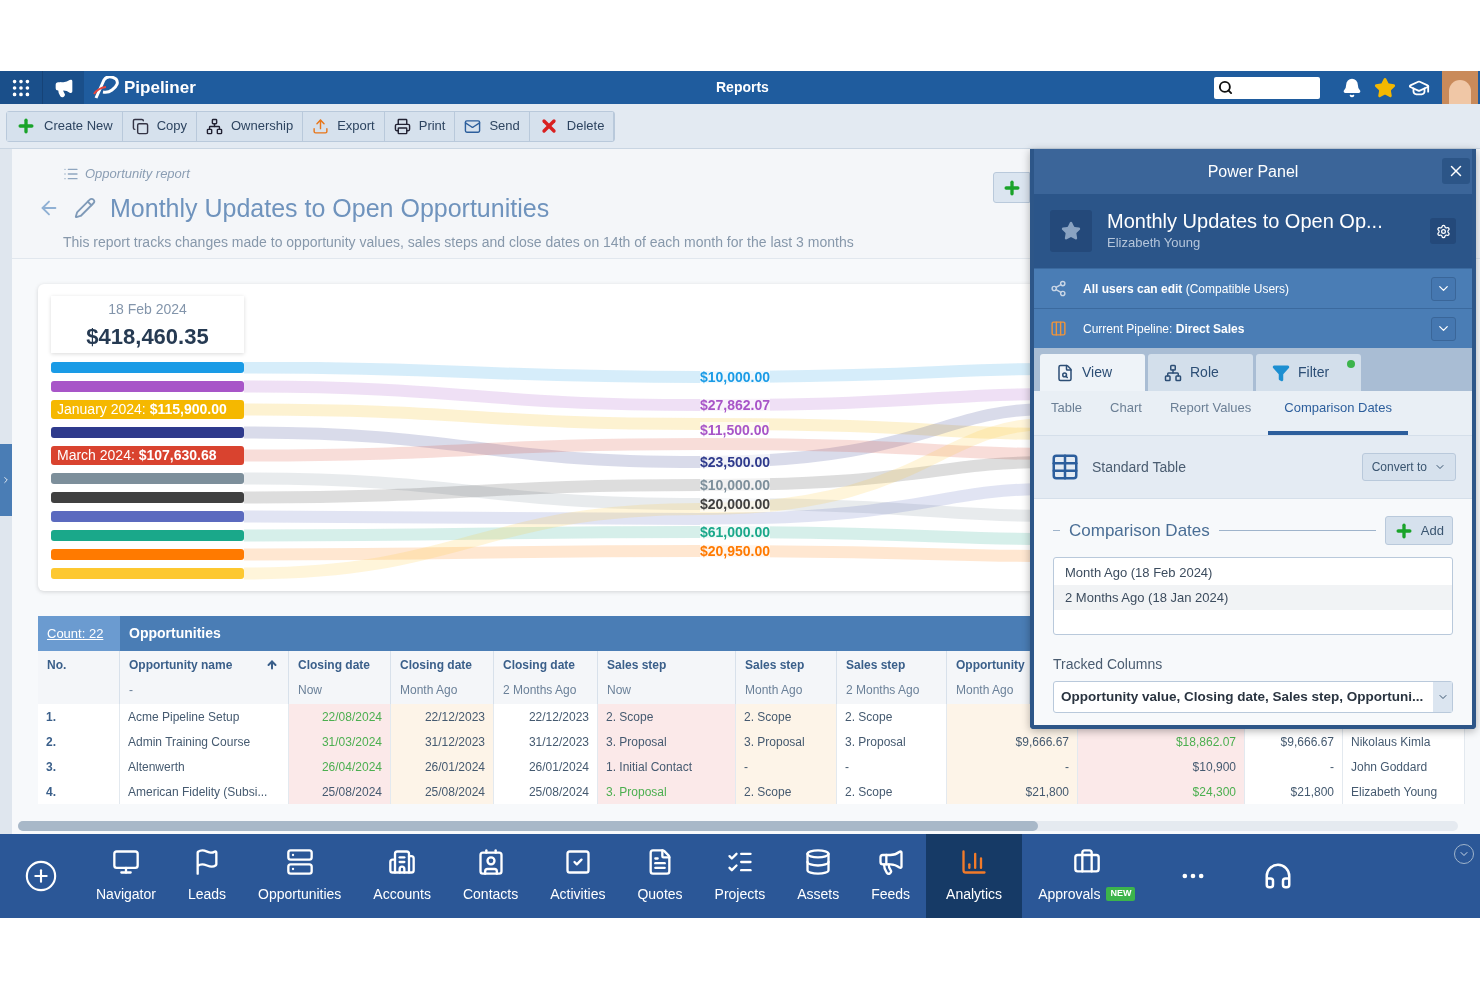 Image resolution: width=1480 pixels, height=987 pixels. What do you see at coordinates (818, 876) in the screenshot?
I see `nav-item: Assets` at bounding box center [818, 876].